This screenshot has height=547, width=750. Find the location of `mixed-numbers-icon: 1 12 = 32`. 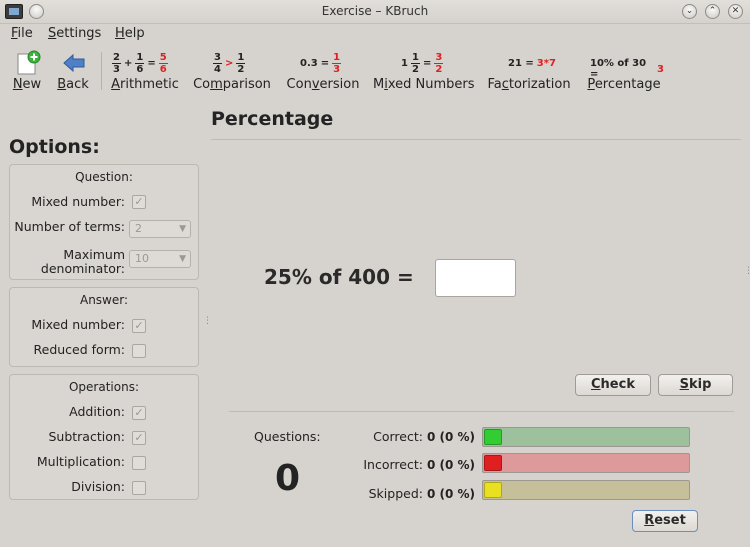

mixed-numbers-icon: 1 12 = 32 is located at coordinates (422, 63).